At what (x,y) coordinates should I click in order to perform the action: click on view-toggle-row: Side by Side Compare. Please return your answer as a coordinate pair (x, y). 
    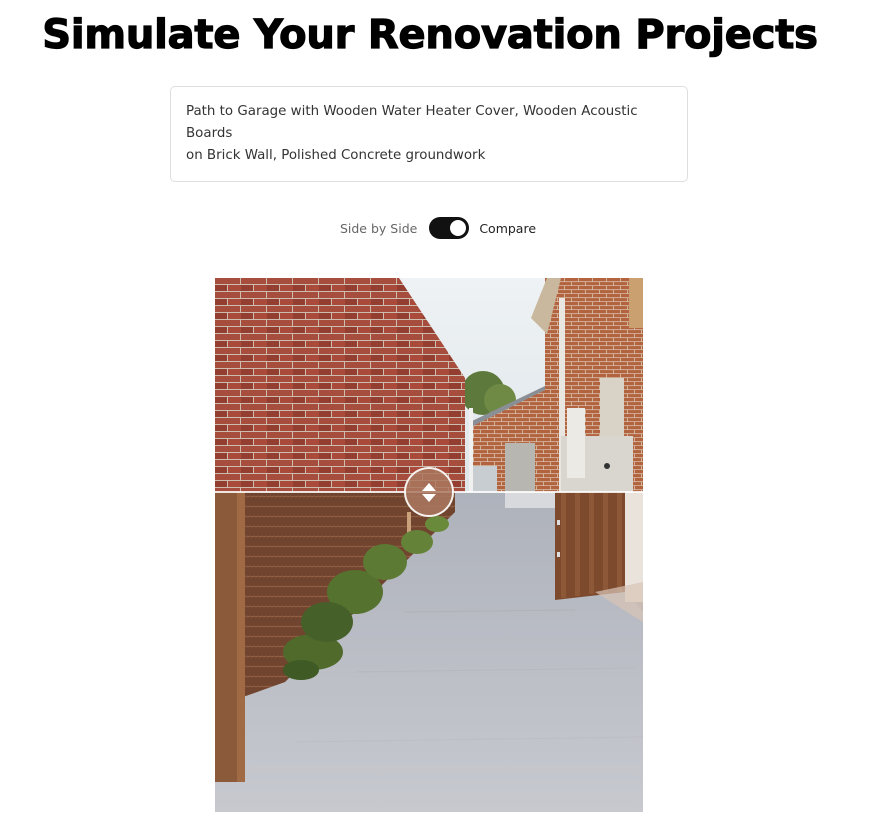
    Looking at the image, I should click on (438, 228).